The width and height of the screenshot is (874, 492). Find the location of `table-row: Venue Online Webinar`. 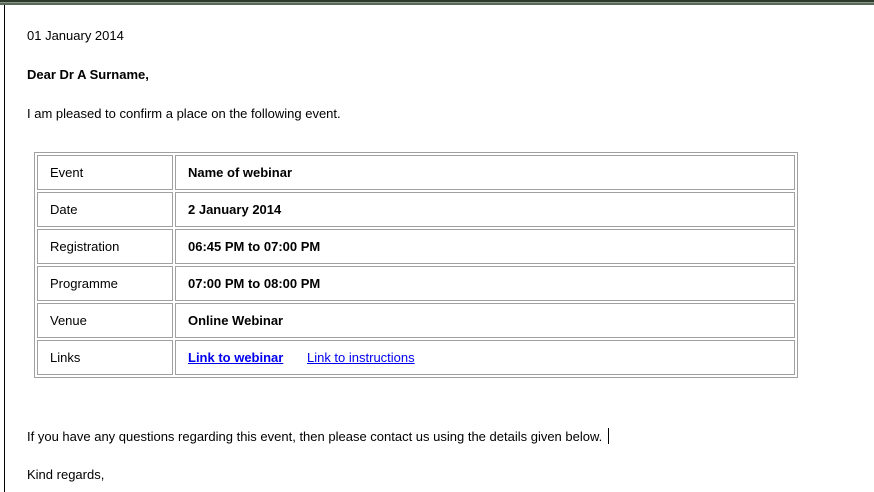

table-row: Venue Online Webinar is located at coordinates (416, 320).